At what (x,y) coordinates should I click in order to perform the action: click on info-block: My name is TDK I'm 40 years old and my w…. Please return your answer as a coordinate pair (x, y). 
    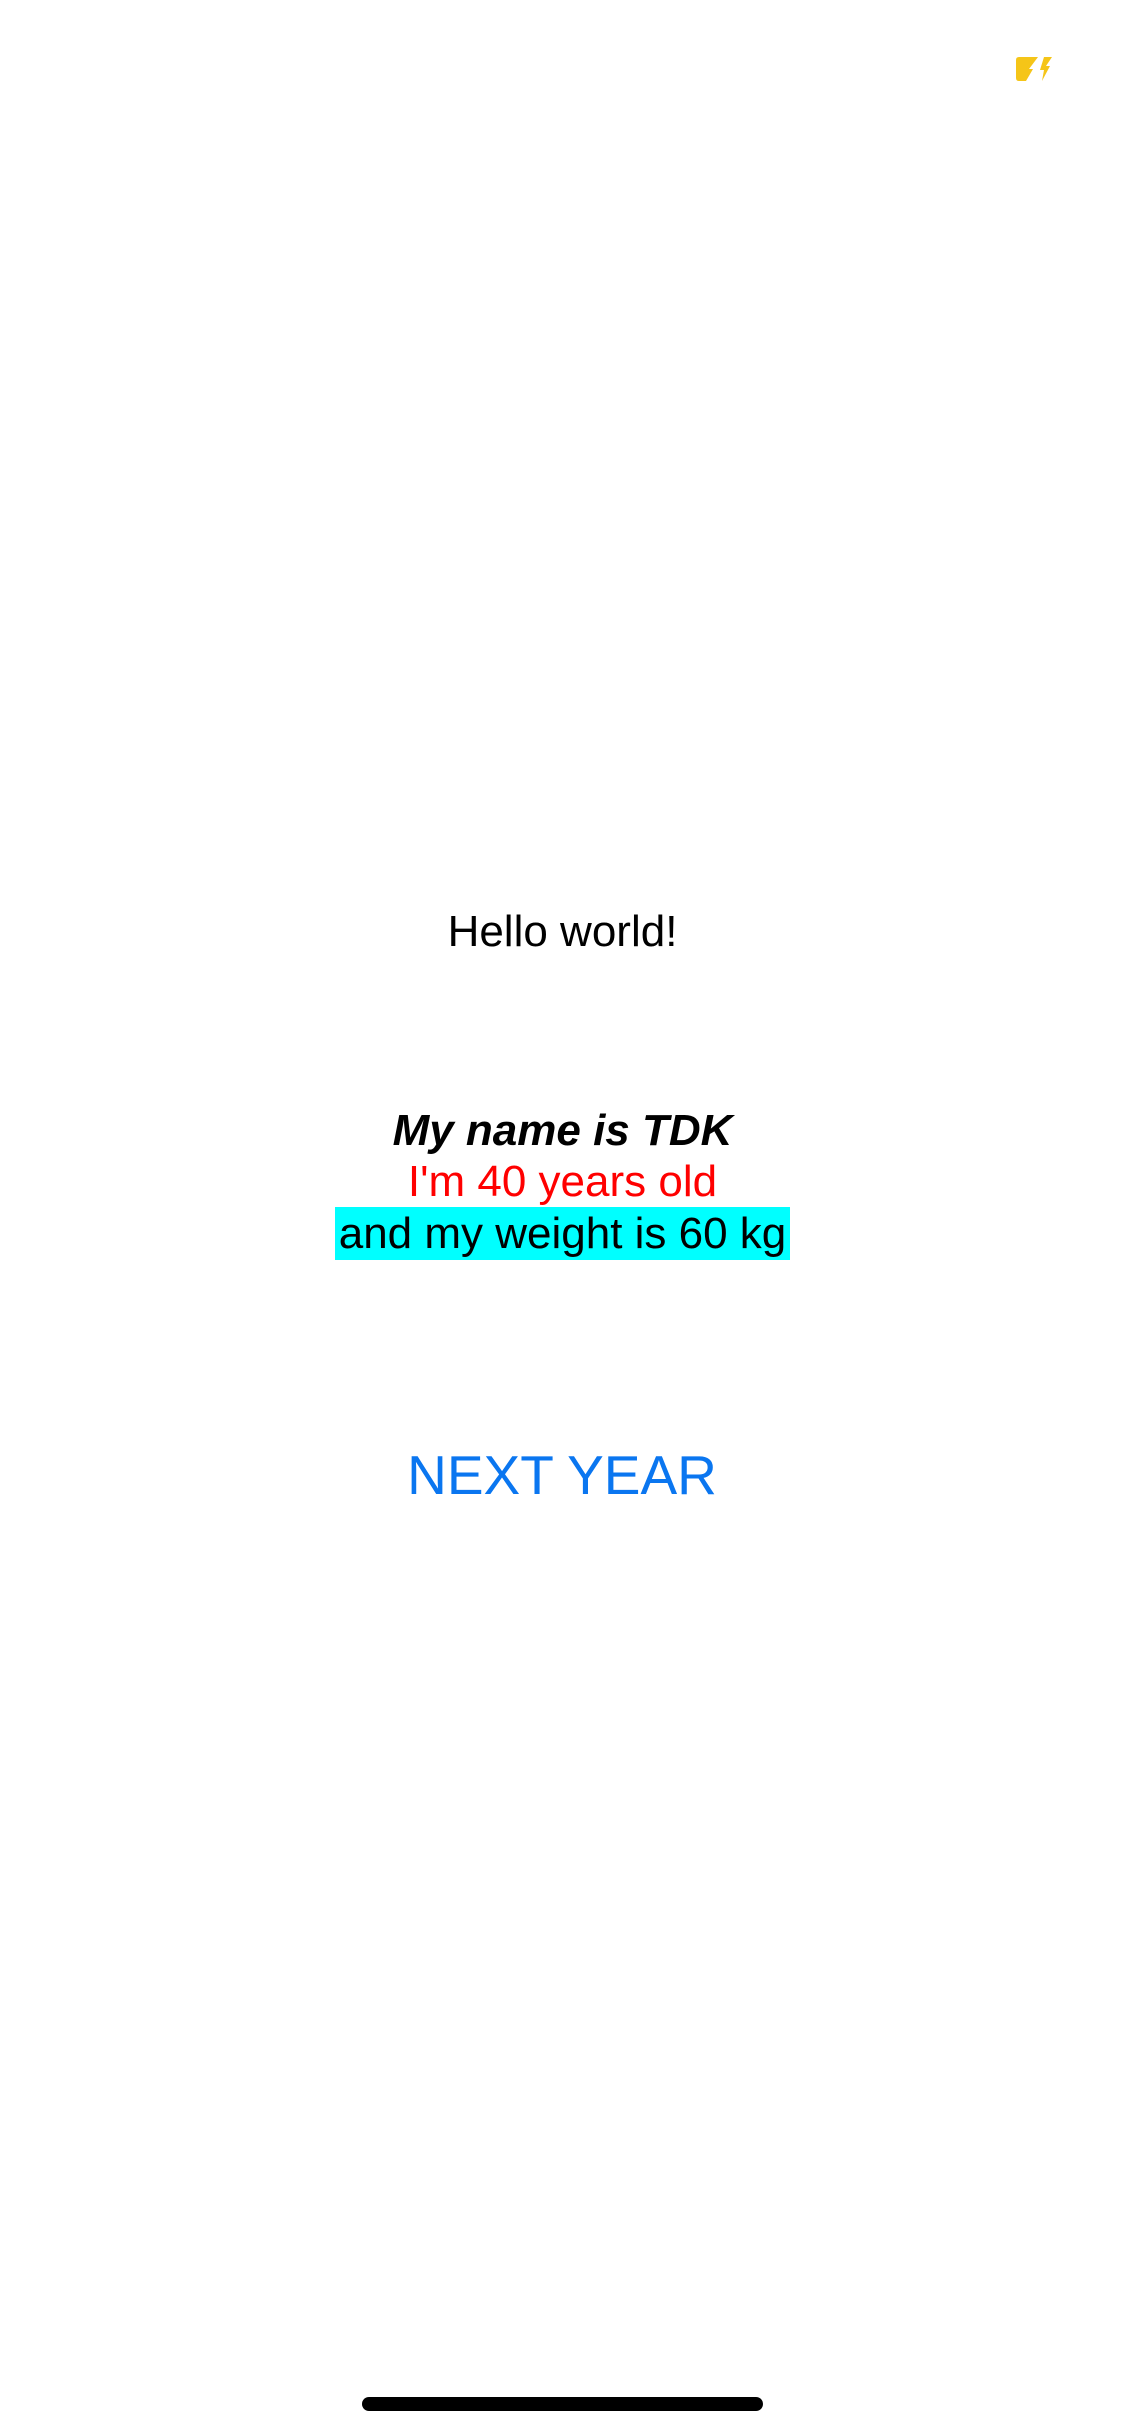
    Looking at the image, I should click on (562, 1182).